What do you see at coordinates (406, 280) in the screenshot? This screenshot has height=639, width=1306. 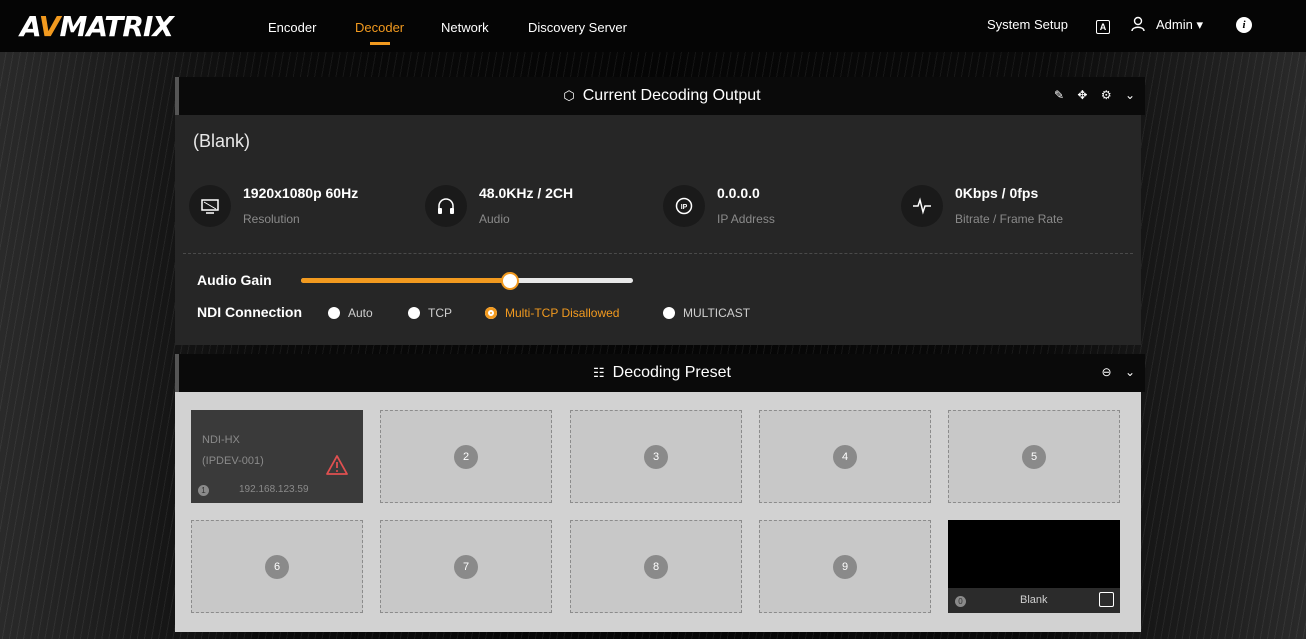 I see `audio-gain-fill` at bounding box center [406, 280].